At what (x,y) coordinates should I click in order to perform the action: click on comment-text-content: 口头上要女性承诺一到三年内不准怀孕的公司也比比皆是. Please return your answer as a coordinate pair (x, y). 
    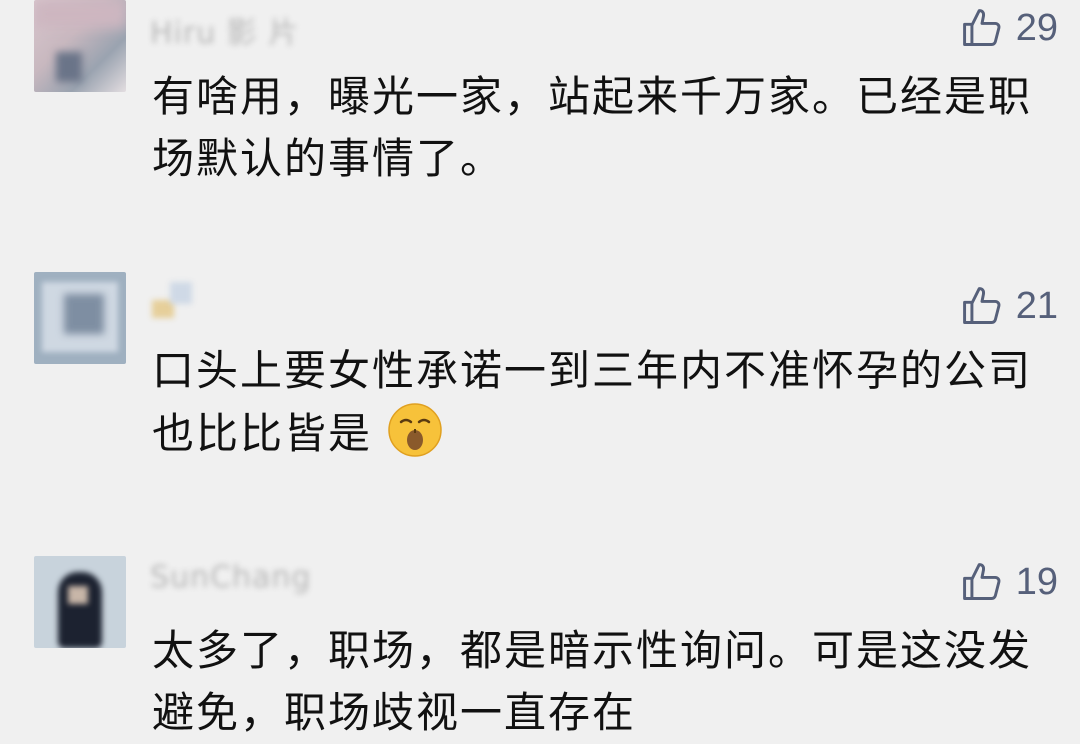
    Looking at the image, I should click on (592, 402).